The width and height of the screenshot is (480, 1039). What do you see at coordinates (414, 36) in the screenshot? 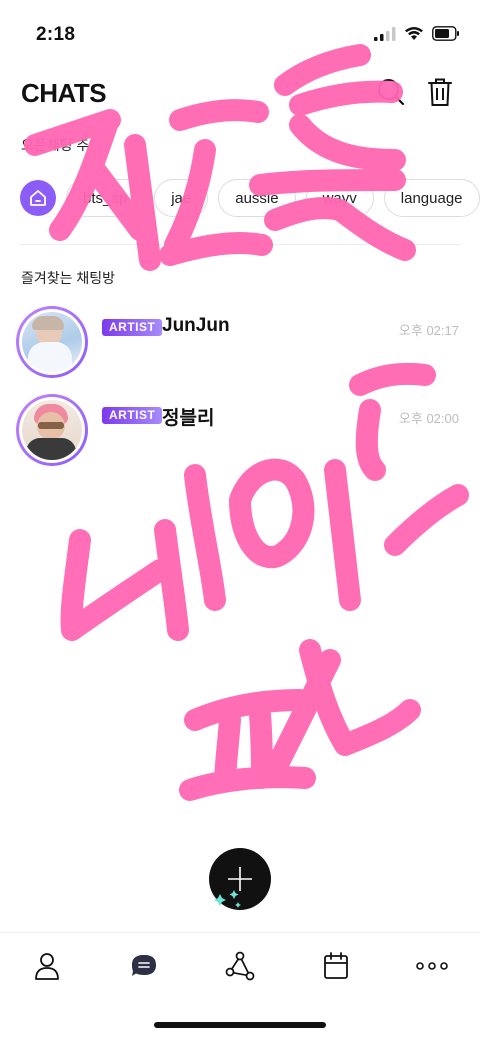
I see `wifi-icon` at bounding box center [414, 36].